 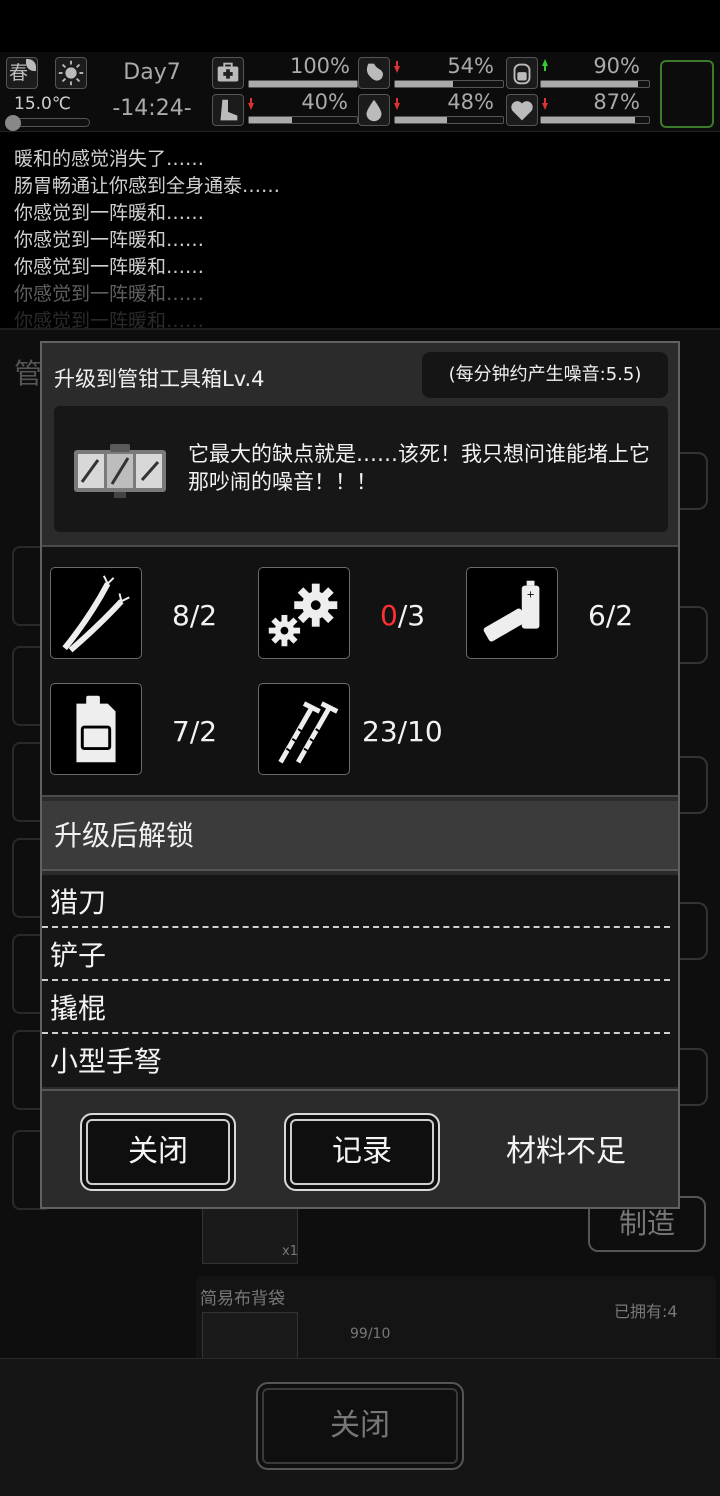 What do you see at coordinates (195, 731) in the screenshot?
I see `material-count: 7/2` at bounding box center [195, 731].